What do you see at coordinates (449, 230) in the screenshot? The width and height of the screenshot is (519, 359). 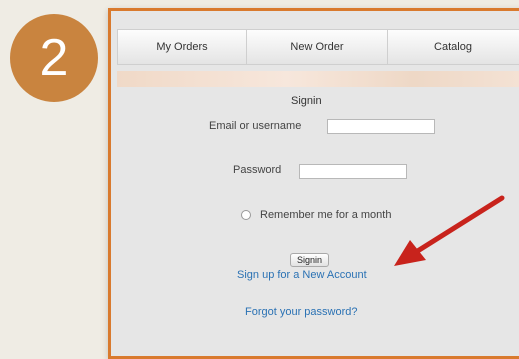 I see `red-arrow-icon` at bounding box center [449, 230].